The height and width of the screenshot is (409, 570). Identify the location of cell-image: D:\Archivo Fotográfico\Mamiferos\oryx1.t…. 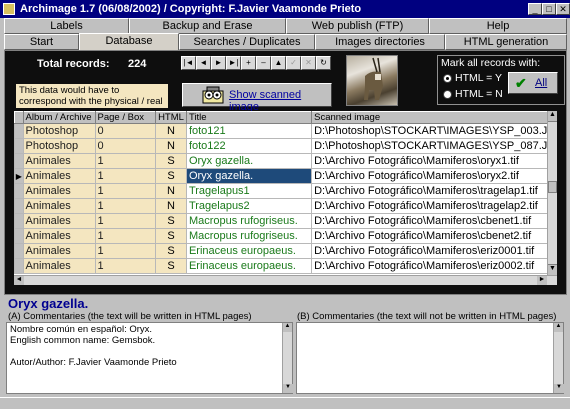
(434, 161).